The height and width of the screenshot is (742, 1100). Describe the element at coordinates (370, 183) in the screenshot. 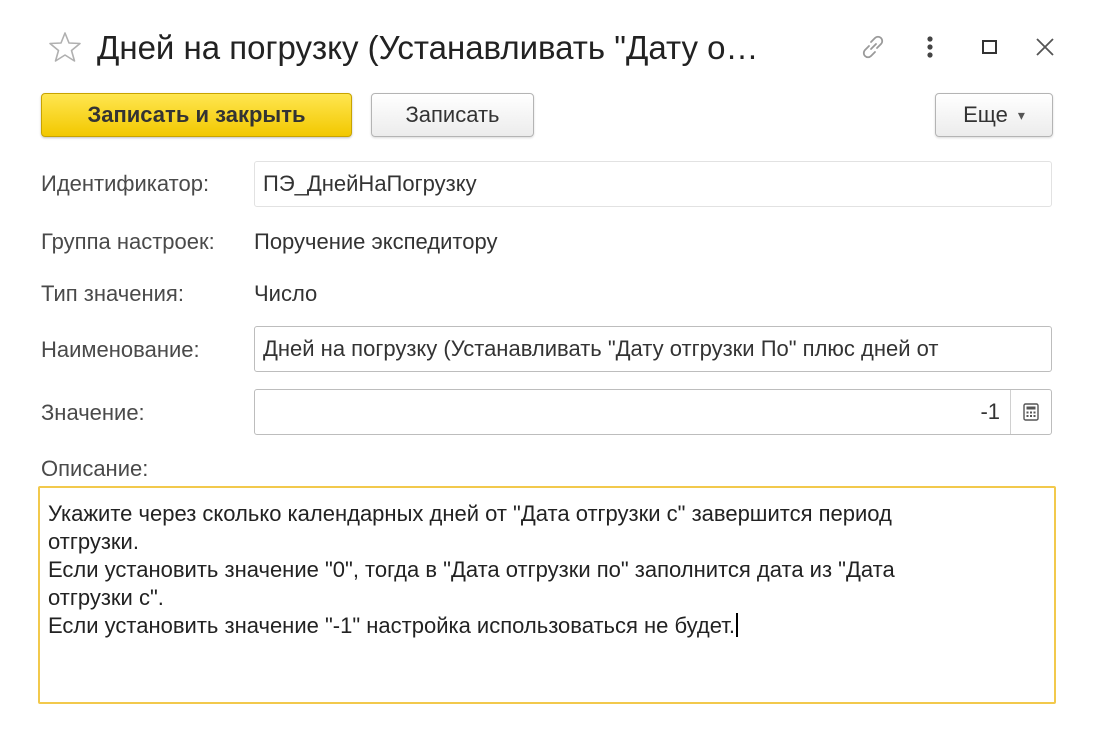

I see `identifier-value: ПЭ_ДнейНаПогрузку` at that location.